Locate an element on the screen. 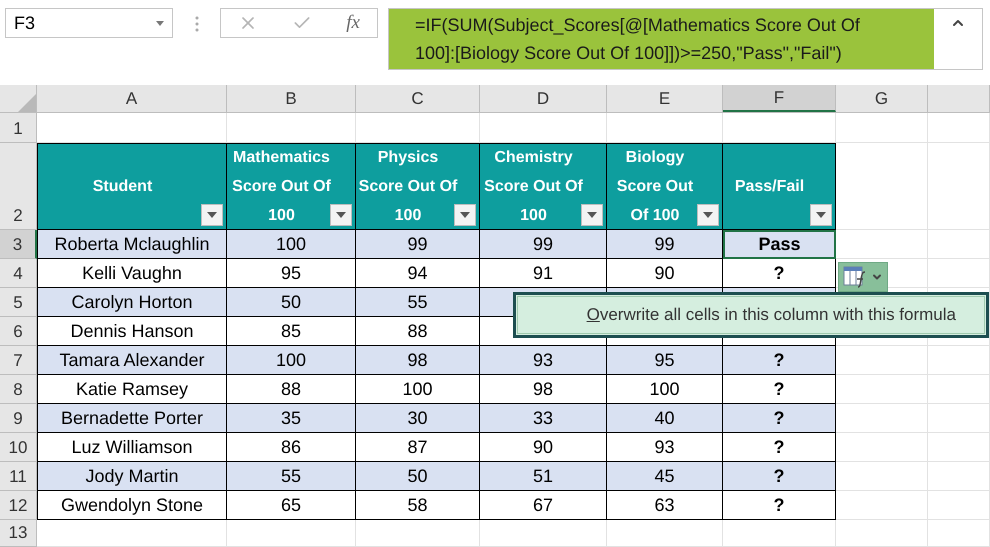 This screenshot has width=990, height=547. autocorrect-menu-item: Overwrite all cells in this column with this formula is located at coordinates (751, 315).